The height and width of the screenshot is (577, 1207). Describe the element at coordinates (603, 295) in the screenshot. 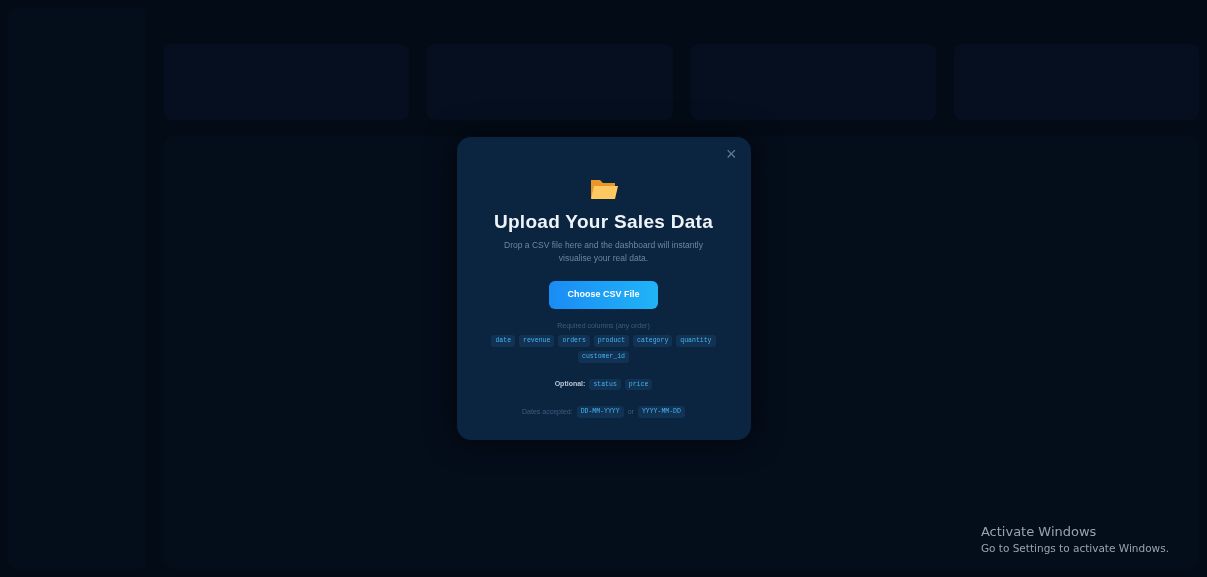

I see `choose-file-button: Choose CSV File` at that location.